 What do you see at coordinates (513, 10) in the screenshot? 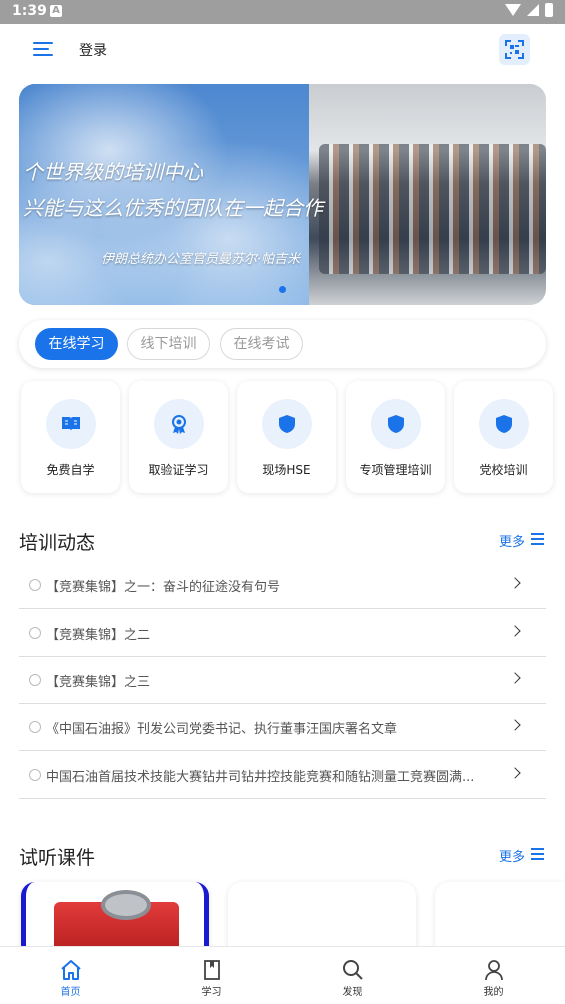
I see `wifi-icon` at bounding box center [513, 10].